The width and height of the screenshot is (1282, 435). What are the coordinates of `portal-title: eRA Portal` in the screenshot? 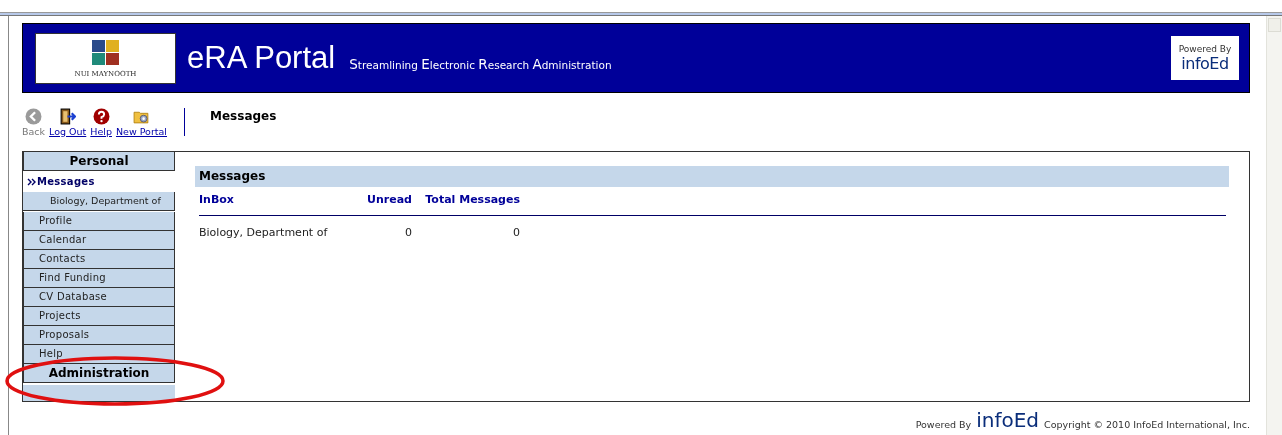 It's located at (261, 58).